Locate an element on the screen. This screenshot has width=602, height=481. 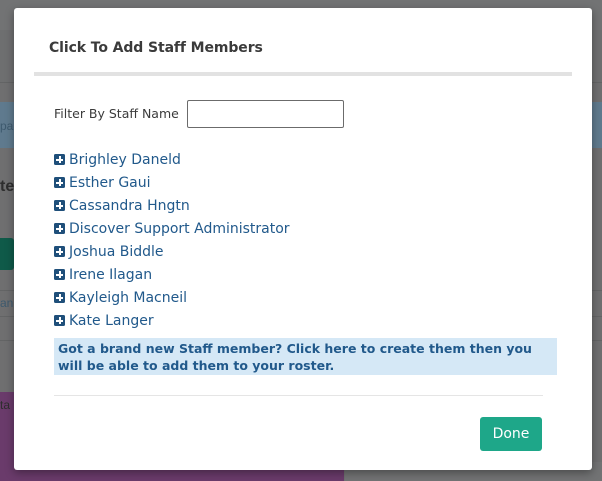
staff-item: Discover Support Administrator is located at coordinates (172, 228).